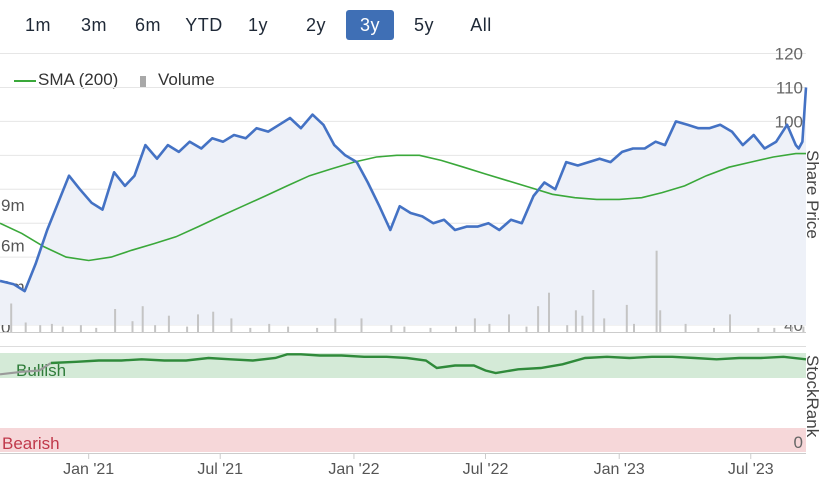  What do you see at coordinates (13, 246) in the screenshot?
I see `volume-tick-label: 6m` at bounding box center [13, 246].